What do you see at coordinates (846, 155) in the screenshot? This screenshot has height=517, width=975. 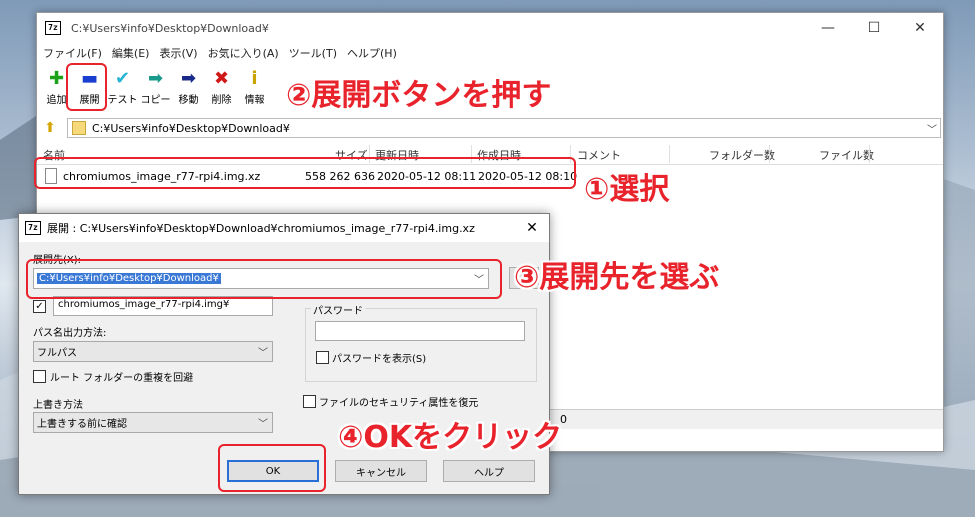 I see `column-files: ファイル数` at bounding box center [846, 155].